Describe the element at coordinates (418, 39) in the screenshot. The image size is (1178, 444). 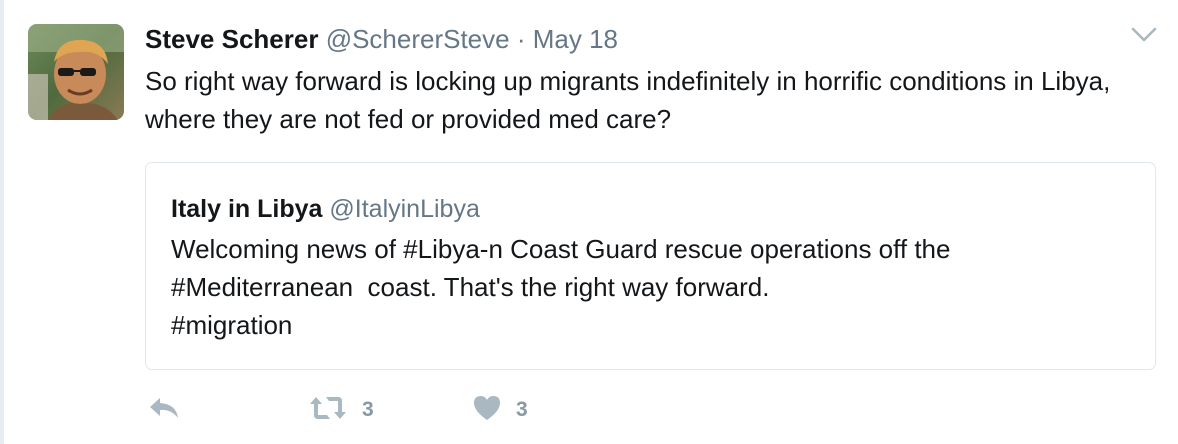
I see `author-handle: @SchererSteve` at that location.